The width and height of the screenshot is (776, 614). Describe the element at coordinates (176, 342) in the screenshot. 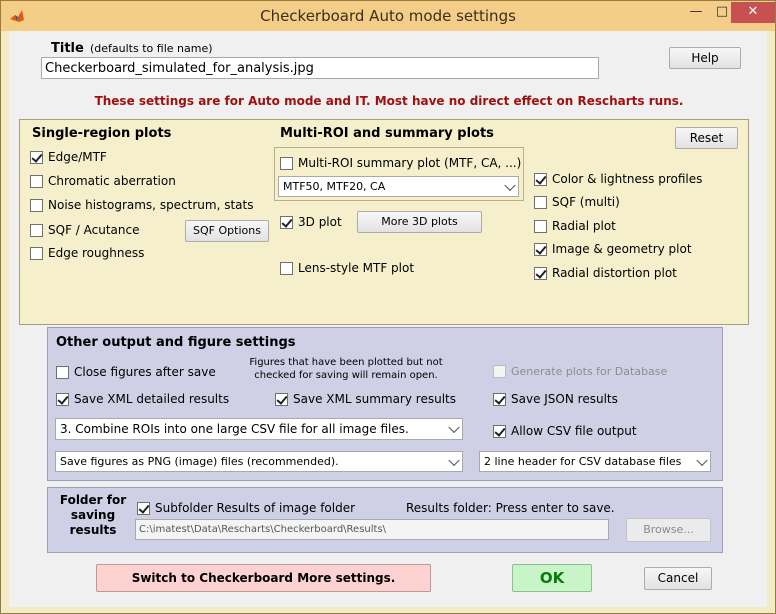

I see `output-settings-heading: Other output and figure settings` at that location.